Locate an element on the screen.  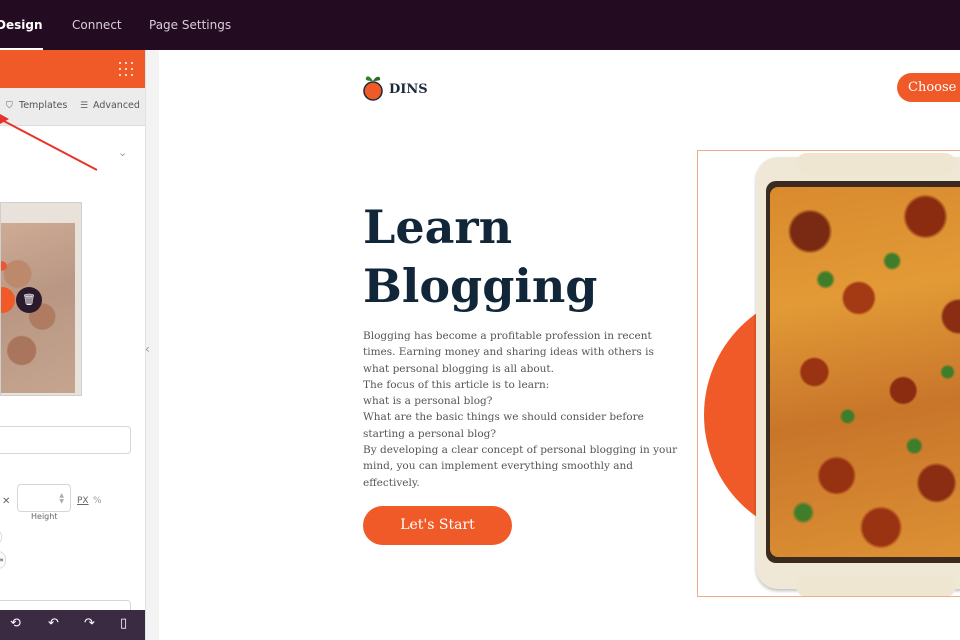
top-toolbar: Design Connect Page Settings is located at coordinates (480, 25).